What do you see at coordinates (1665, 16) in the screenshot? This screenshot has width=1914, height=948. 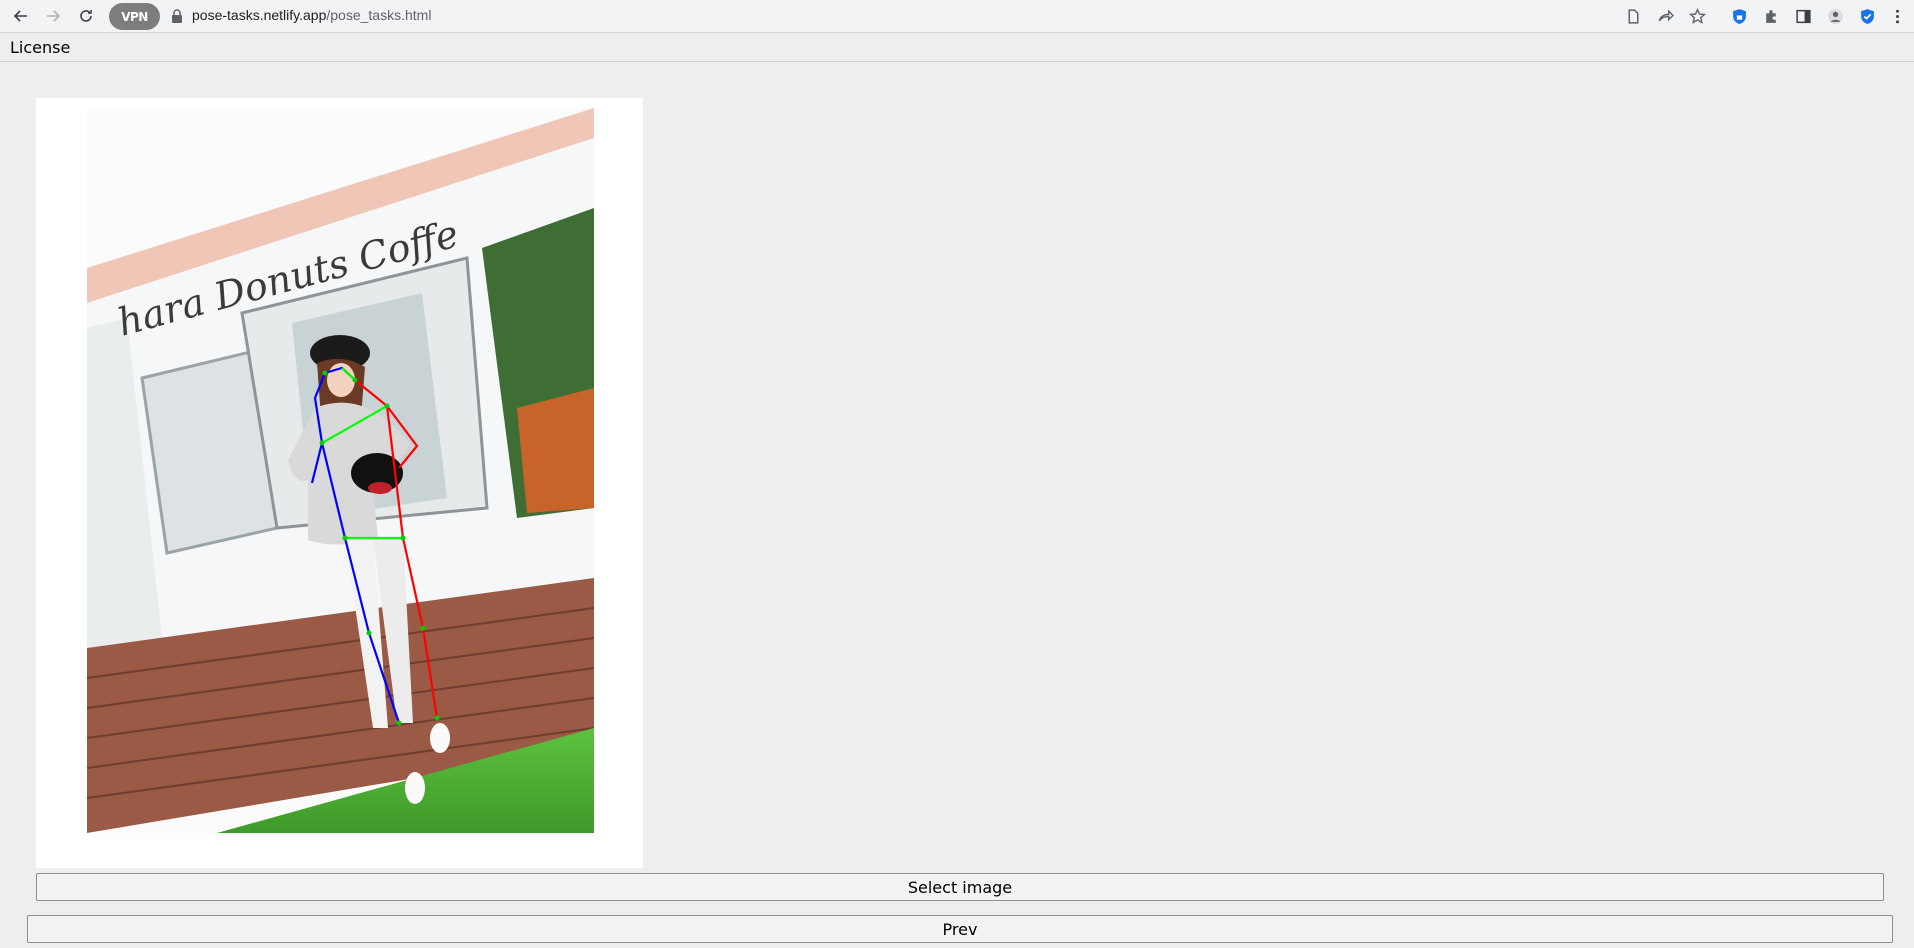 I see `share-icon` at bounding box center [1665, 16].